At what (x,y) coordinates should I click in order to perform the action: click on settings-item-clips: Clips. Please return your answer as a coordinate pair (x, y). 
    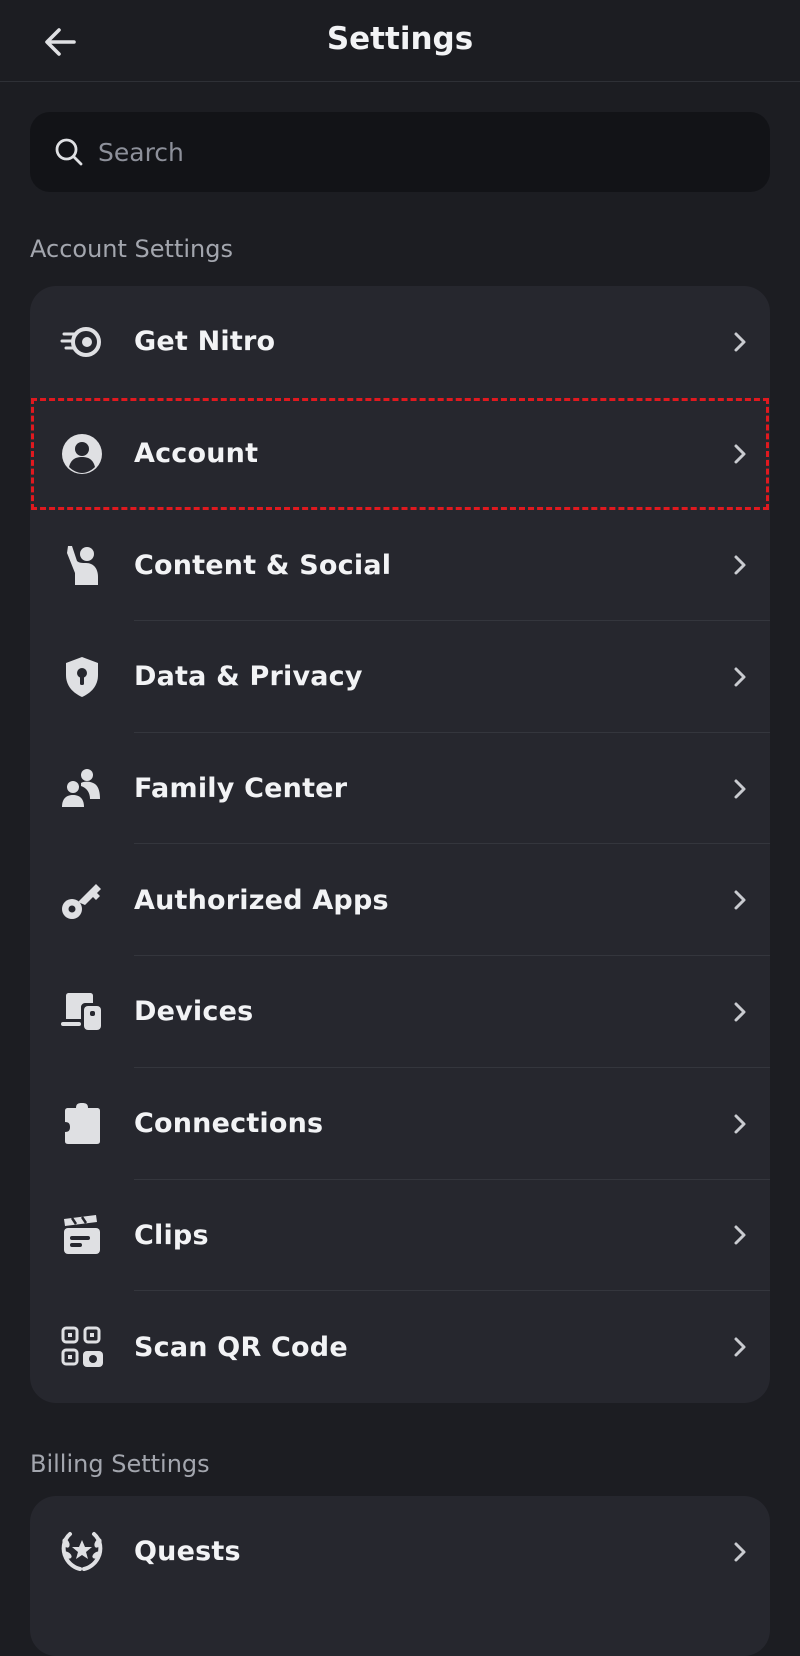
    Looking at the image, I should click on (400, 1236).